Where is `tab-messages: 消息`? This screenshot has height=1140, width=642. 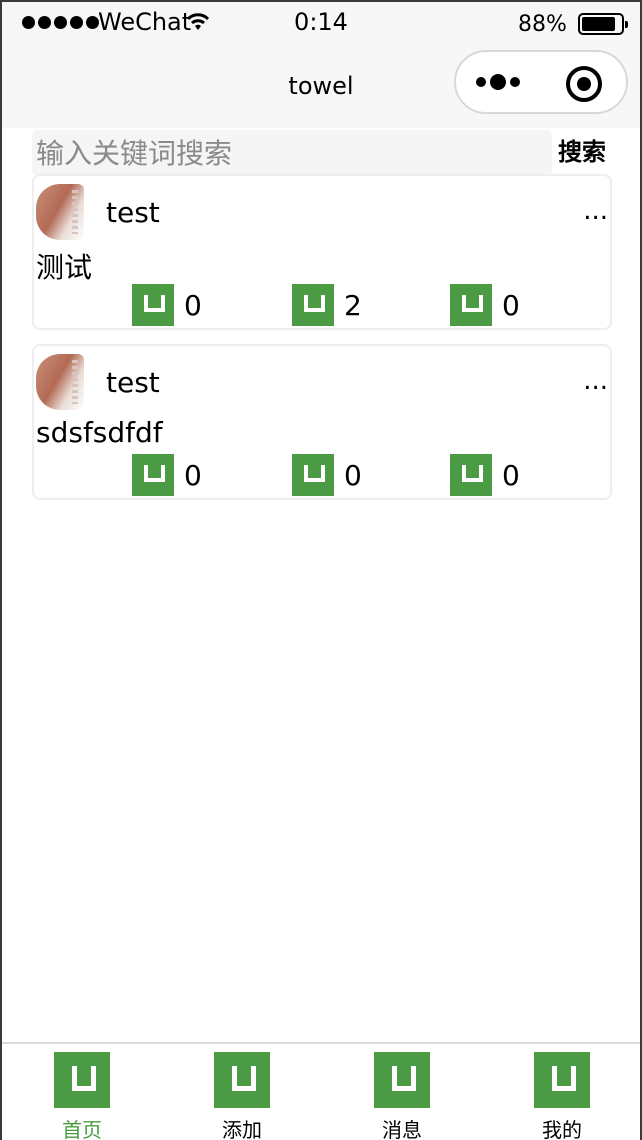 tab-messages: 消息 is located at coordinates (402, 1096).